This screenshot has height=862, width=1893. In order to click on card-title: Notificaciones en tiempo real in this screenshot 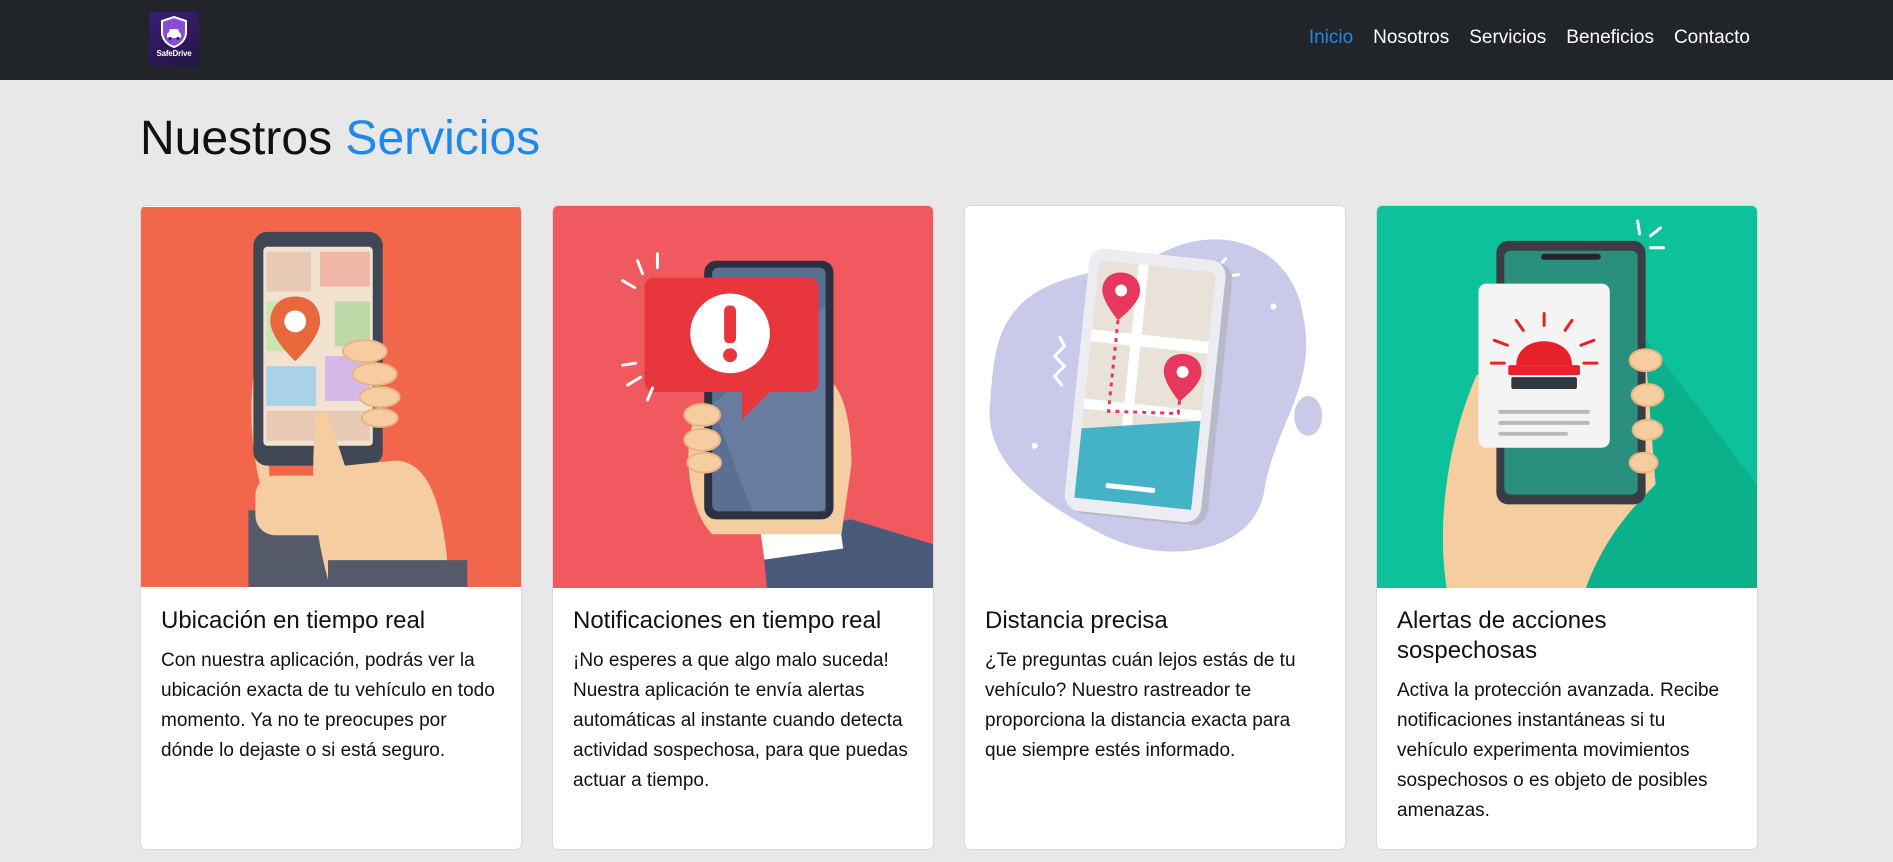, I will do `click(727, 620)`.